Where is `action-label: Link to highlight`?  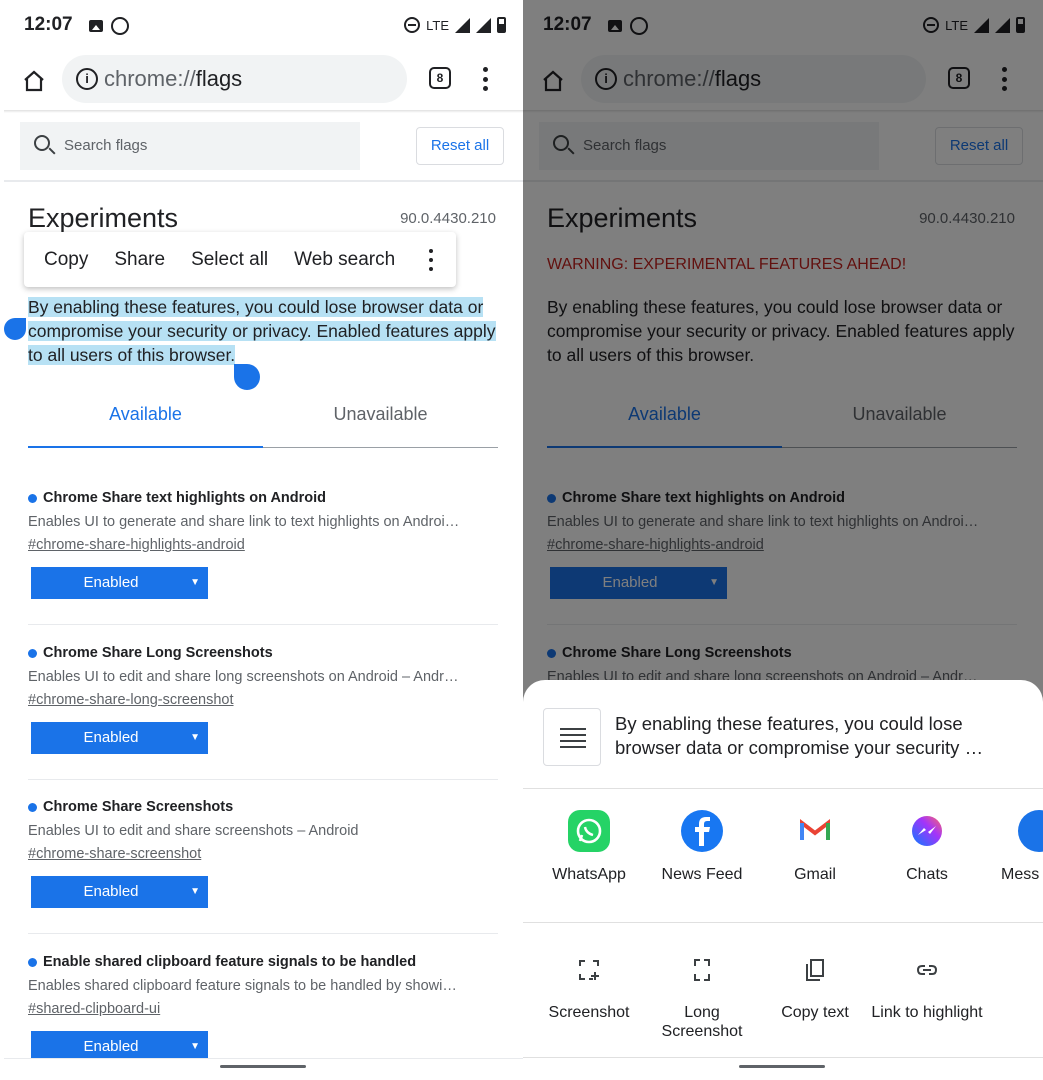 action-label: Link to highlight is located at coordinates (927, 1012).